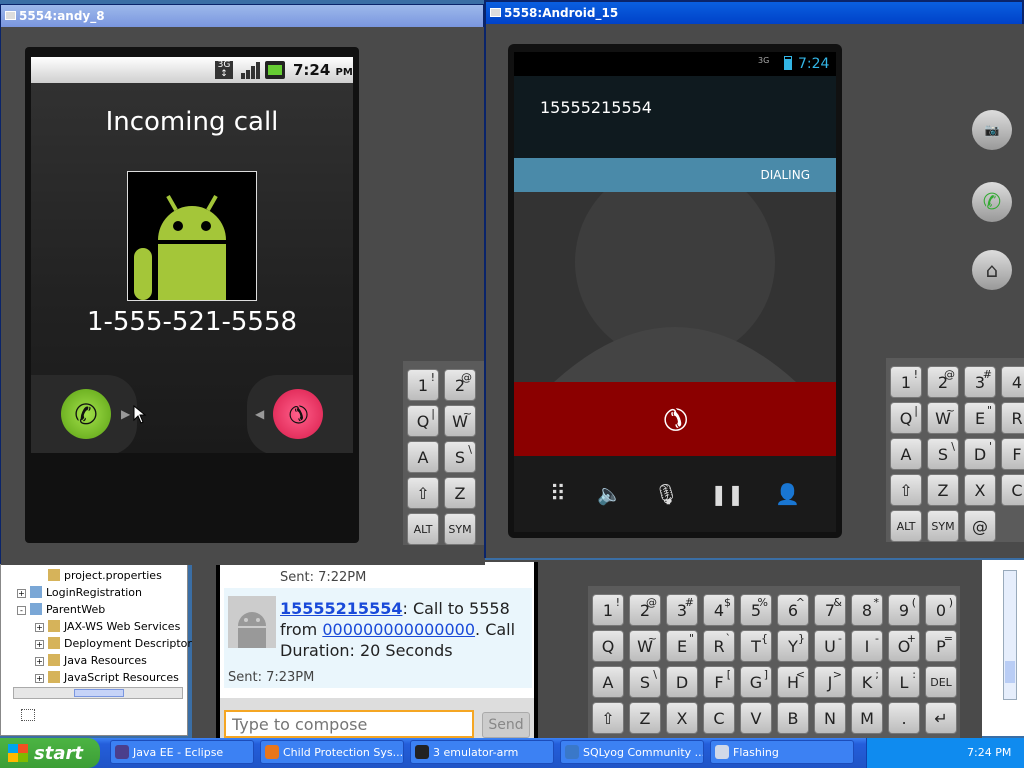 The height and width of the screenshot is (768, 1024). What do you see at coordinates (830, 610) in the screenshot?
I see `key-6-0: 7 &` at bounding box center [830, 610].